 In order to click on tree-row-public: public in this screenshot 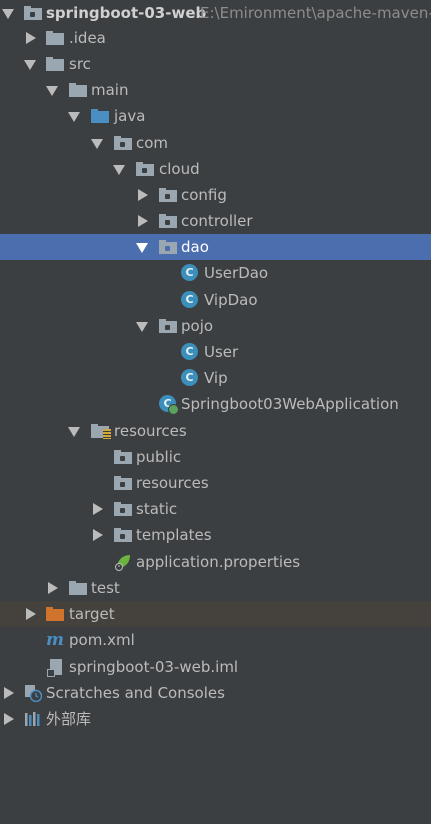, I will do `click(215, 457)`.